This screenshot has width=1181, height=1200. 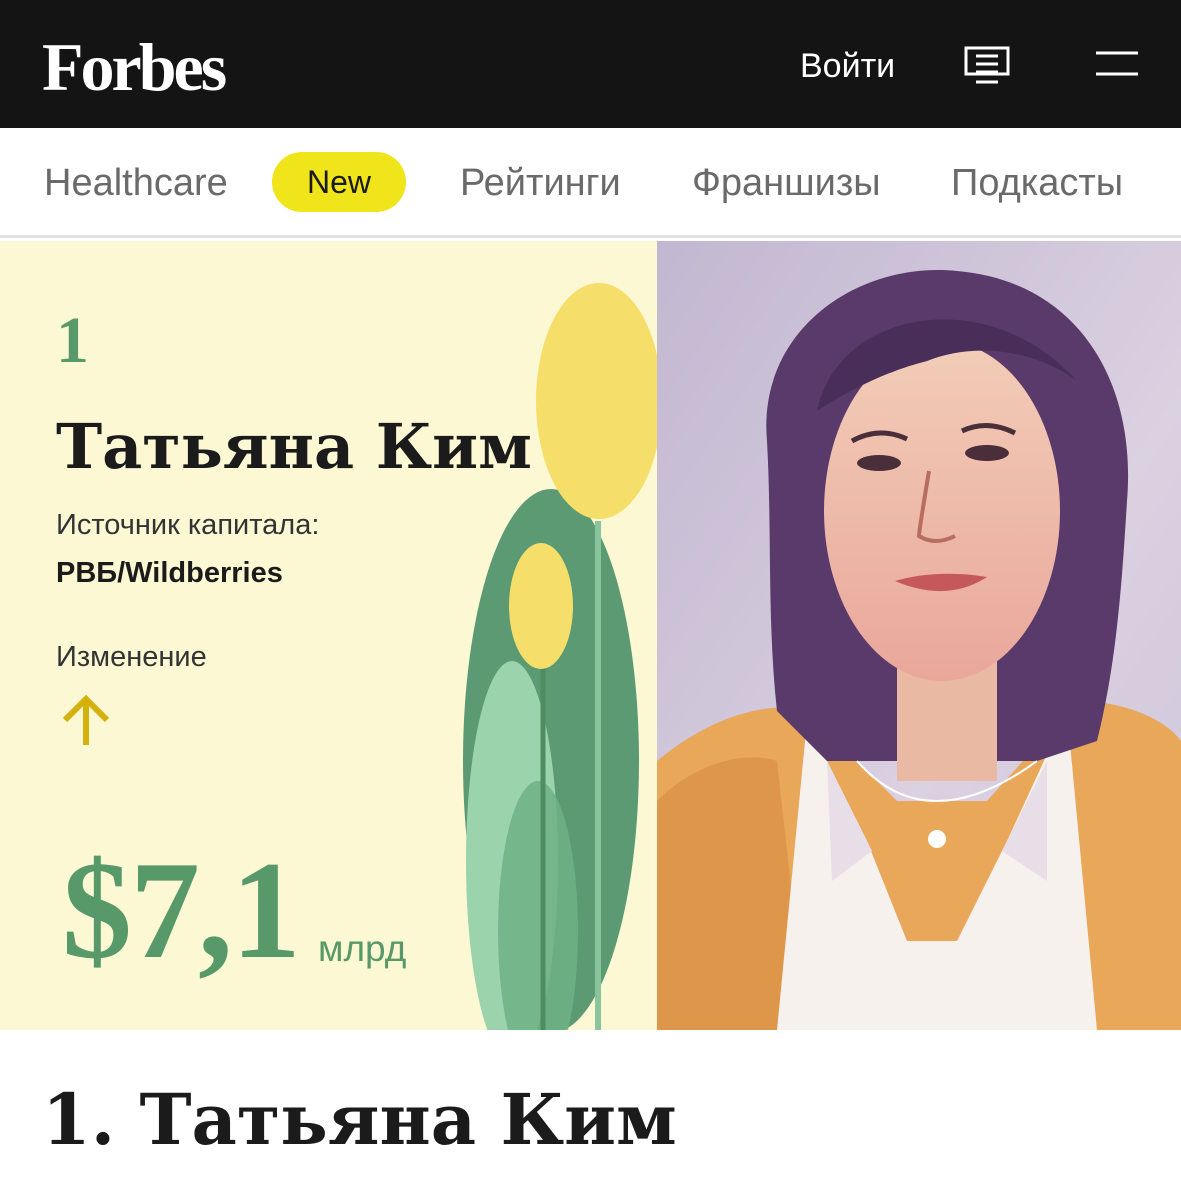 What do you see at coordinates (1117, 64) in the screenshot?
I see `menu-icon` at bounding box center [1117, 64].